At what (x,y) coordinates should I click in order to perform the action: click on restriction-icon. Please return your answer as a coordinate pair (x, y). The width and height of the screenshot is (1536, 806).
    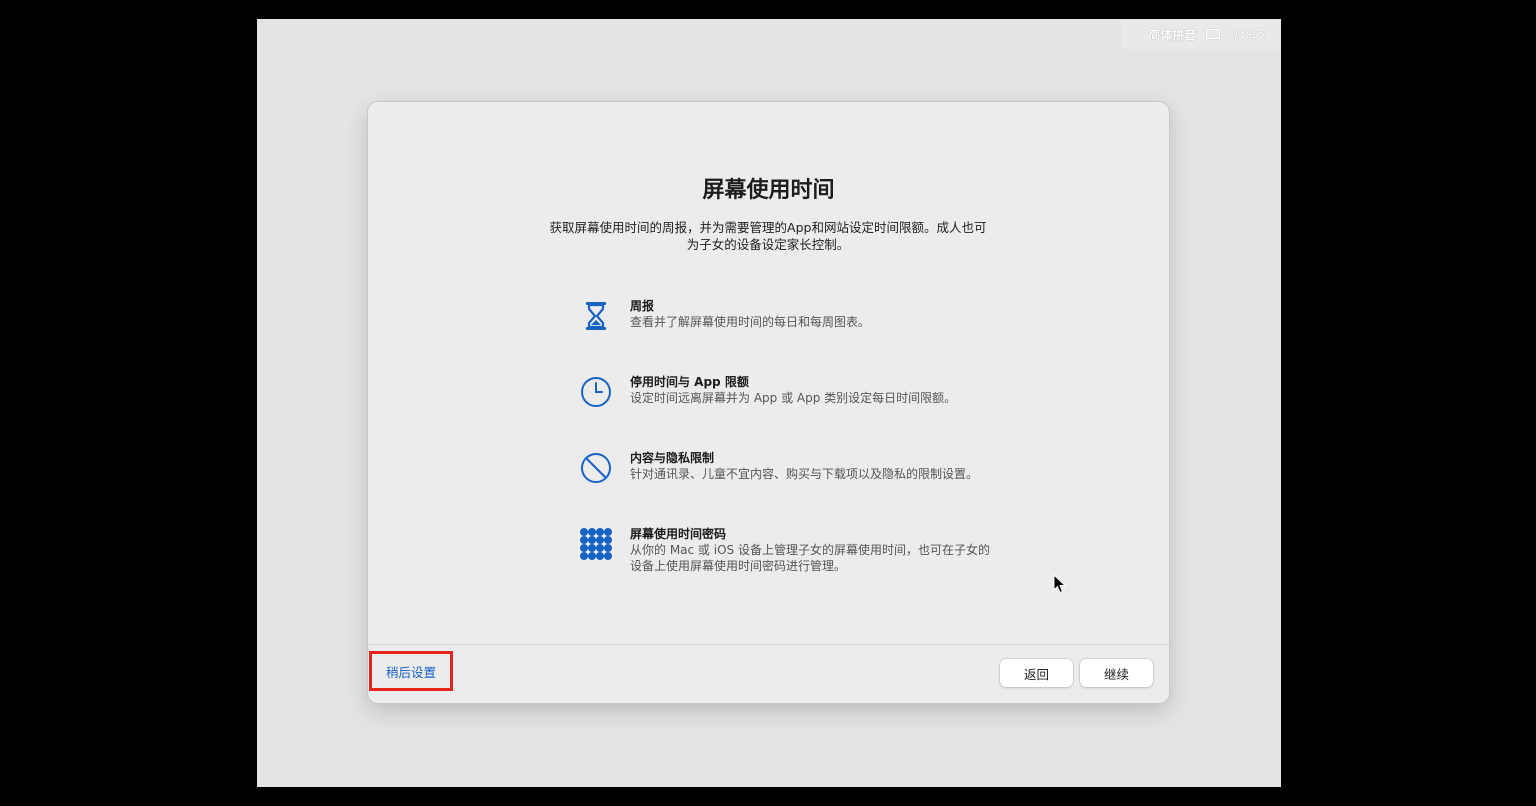
    Looking at the image, I should click on (596, 468).